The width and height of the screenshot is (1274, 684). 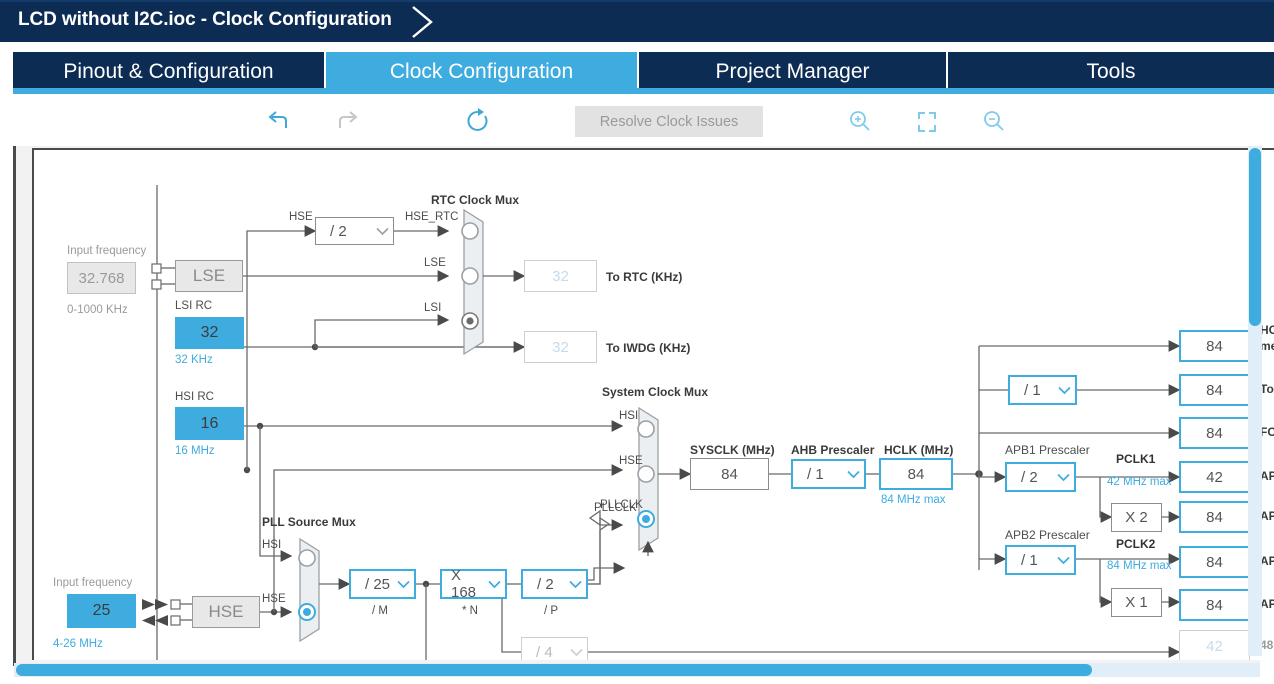 What do you see at coordinates (1042, 390) in the screenshot?
I see `cortex-system-timer-prescaler-dropdown: / 1` at bounding box center [1042, 390].